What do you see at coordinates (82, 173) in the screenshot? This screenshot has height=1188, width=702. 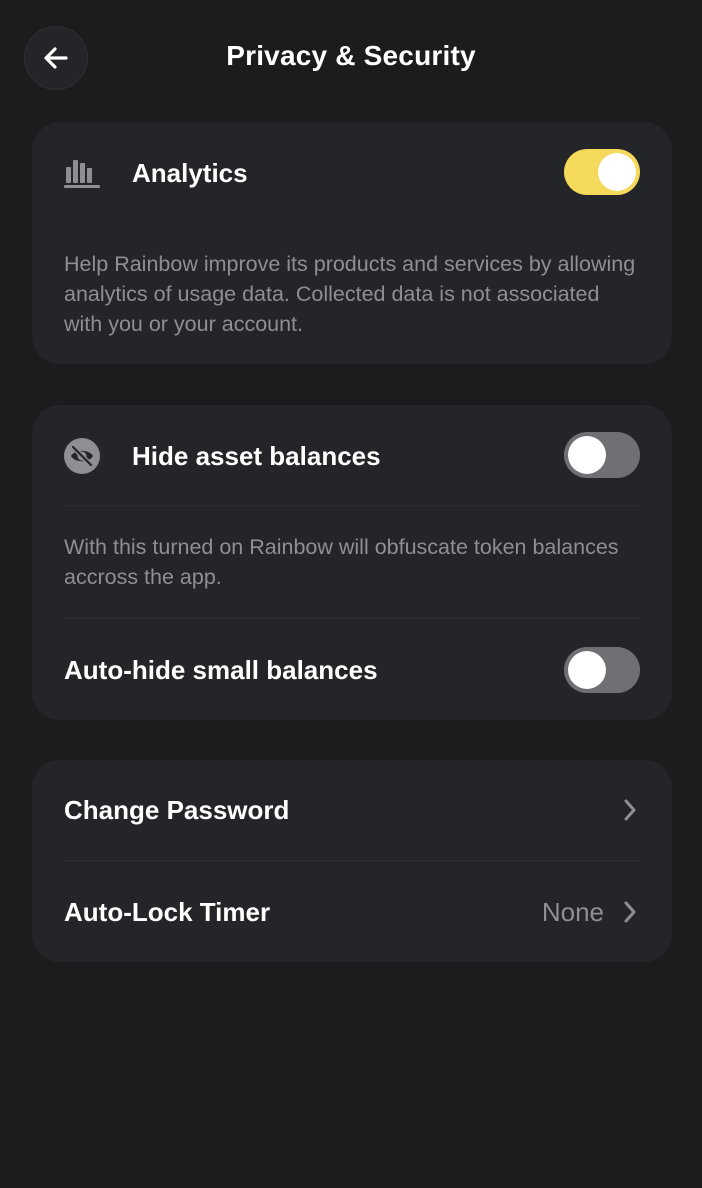 I see `bar-chart-icon` at bounding box center [82, 173].